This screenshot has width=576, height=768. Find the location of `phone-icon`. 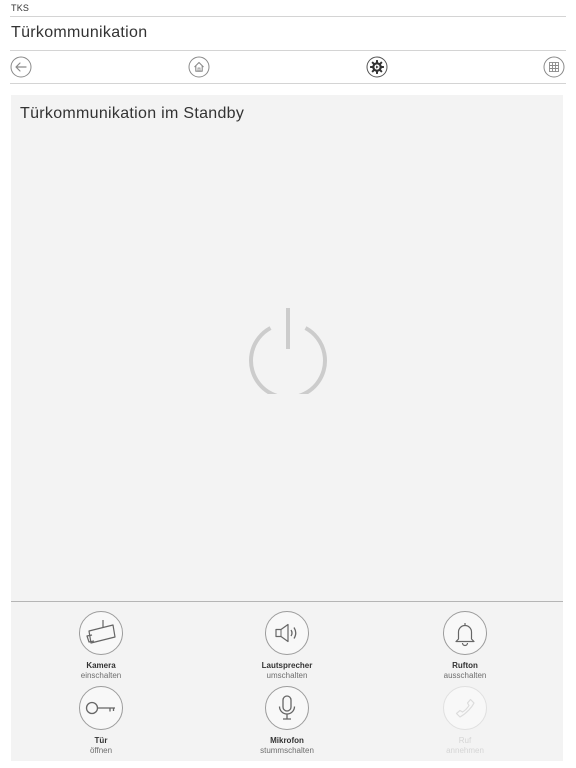

phone-icon is located at coordinates (465, 708).